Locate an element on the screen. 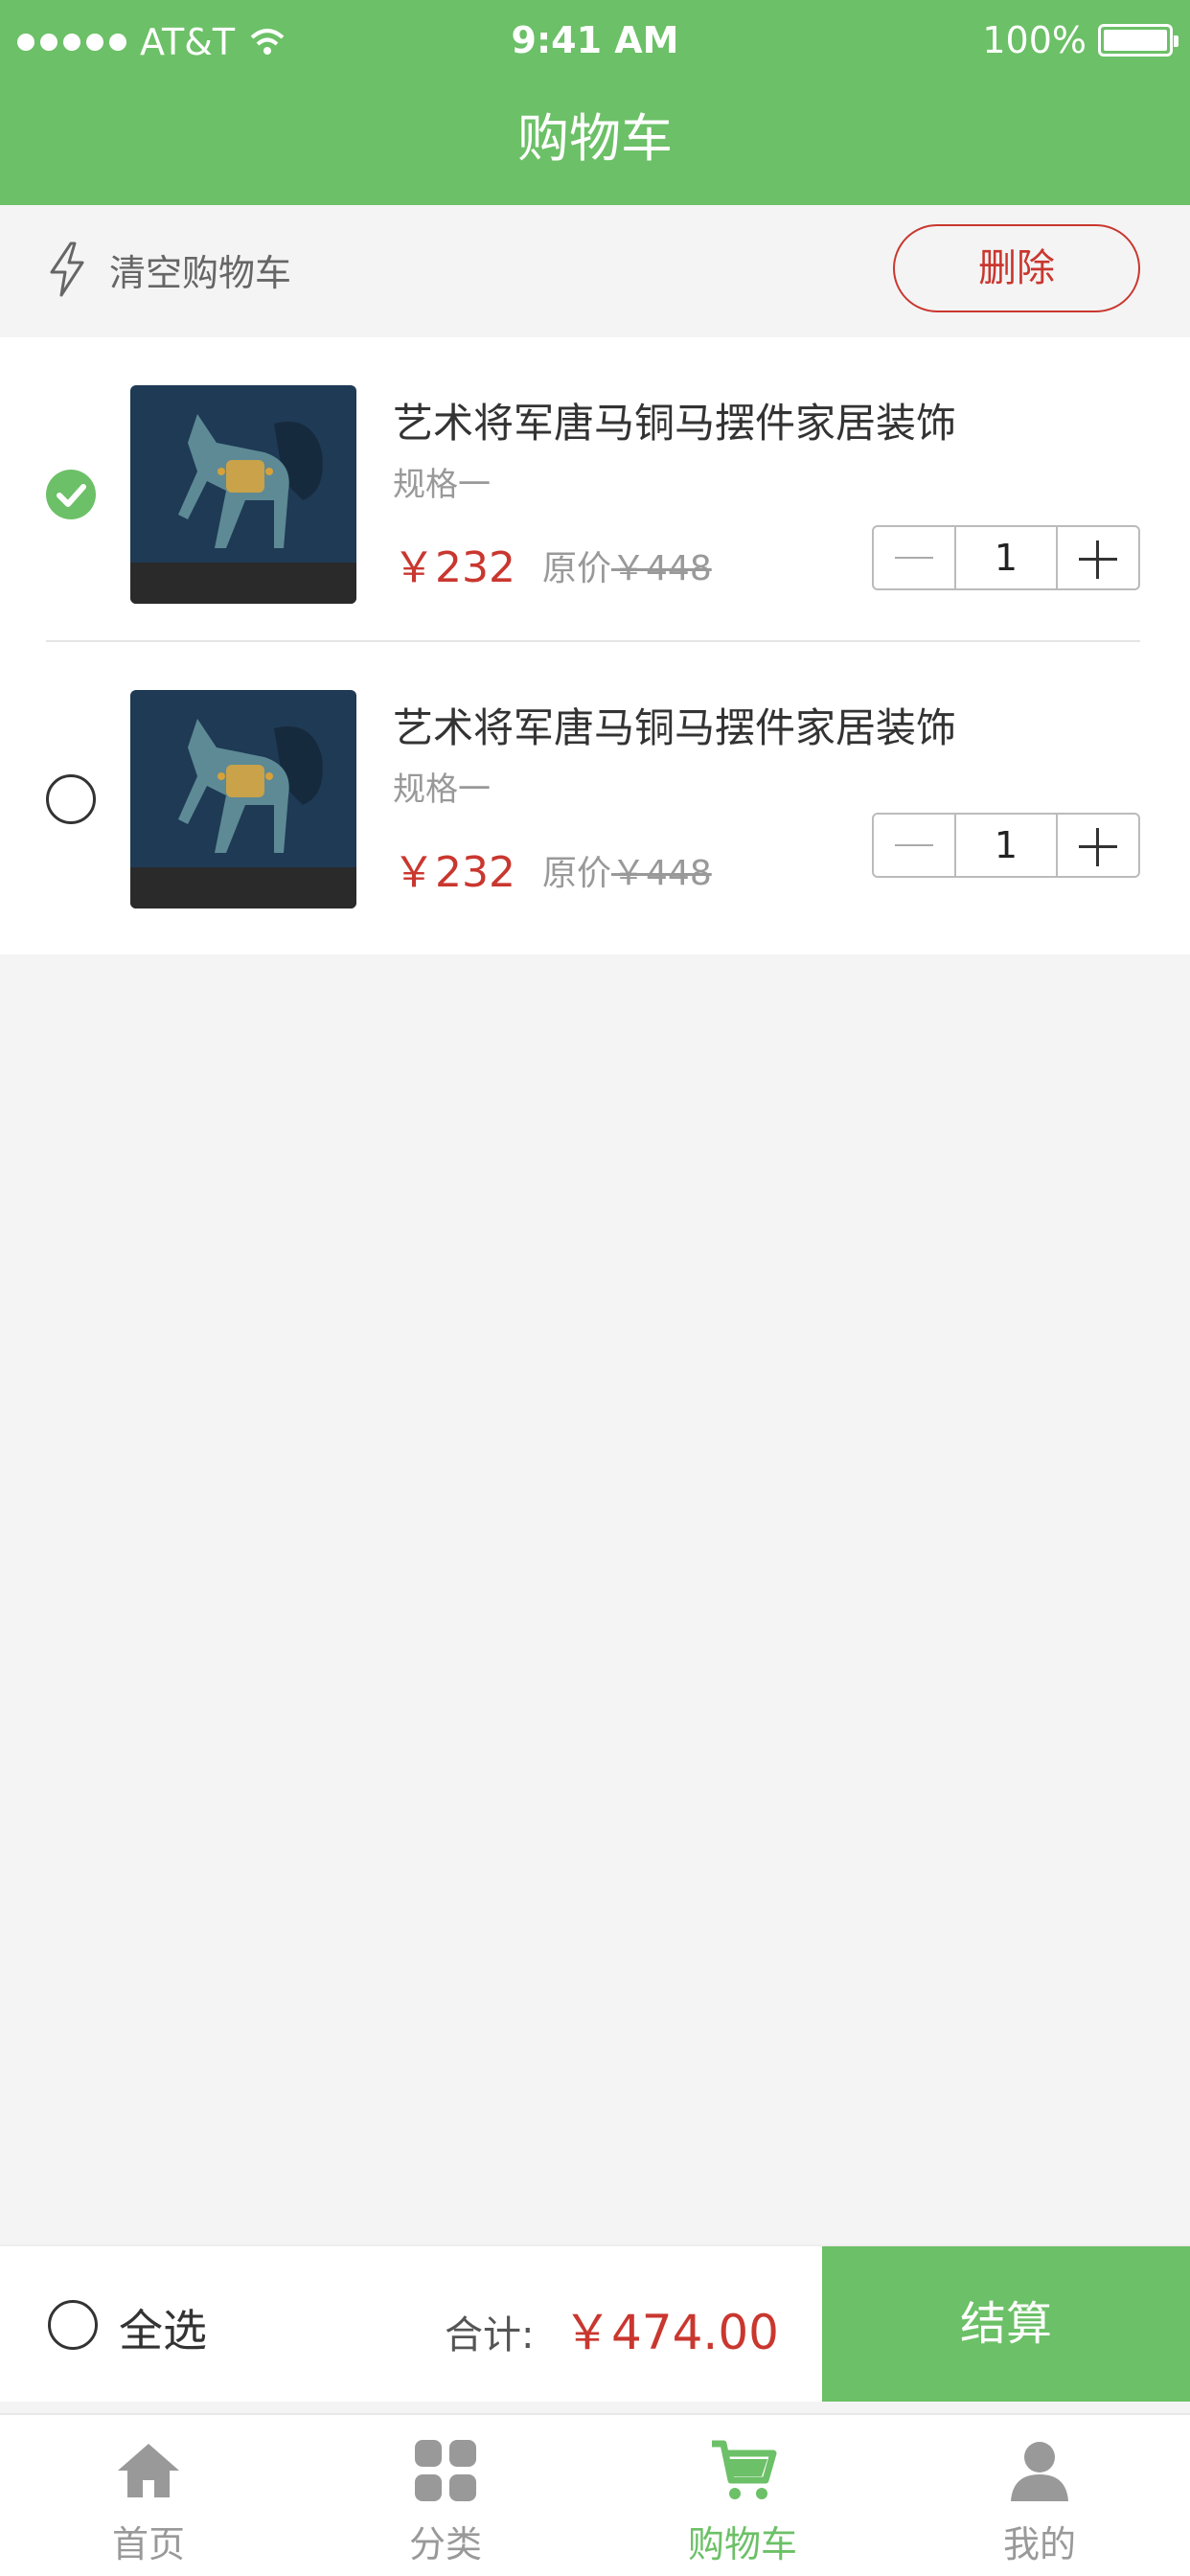  total-label: 合计: is located at coordinates (490, 2335).